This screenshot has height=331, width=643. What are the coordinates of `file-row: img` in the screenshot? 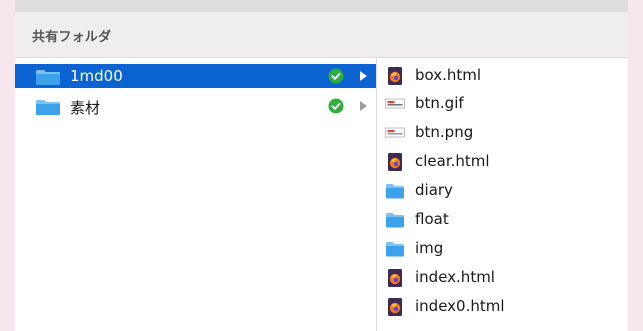 It's located at (502, 249).